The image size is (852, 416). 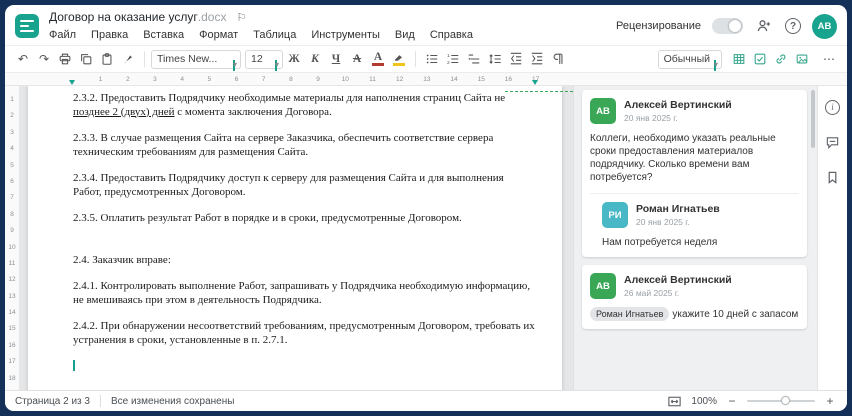 I want to click on zoom-slider-knob, so click(x=785, y=400).